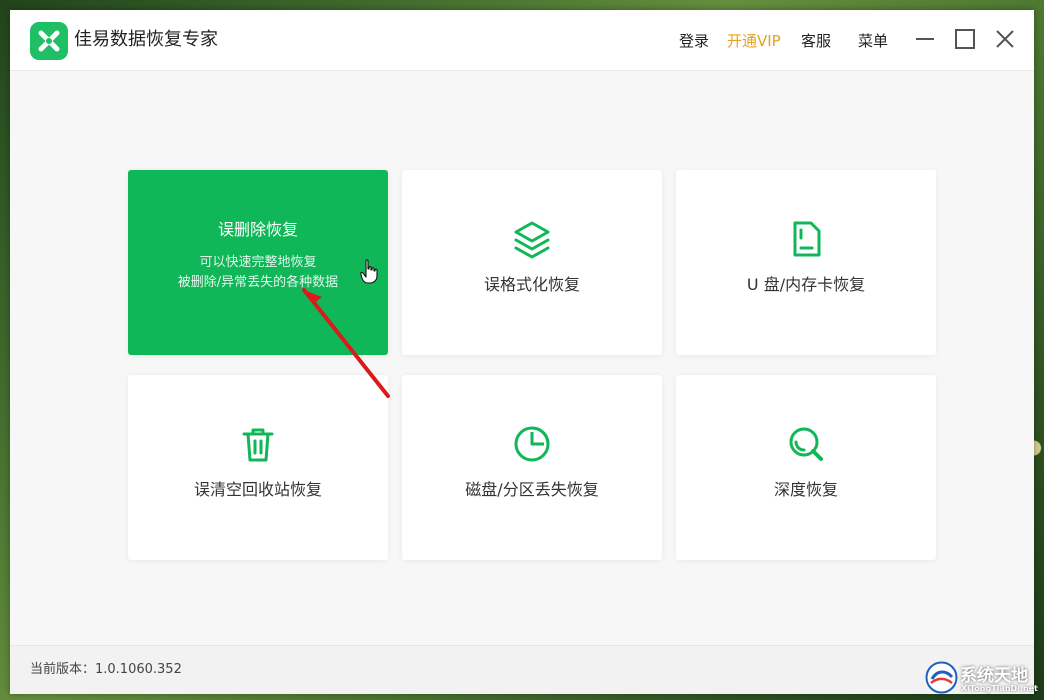  Describe the element at coordinates (522, 40) in the screenshot. I see `title-bar: 佳易数据恢复专家 登录 开通VIP 客服 菜单` at that location.